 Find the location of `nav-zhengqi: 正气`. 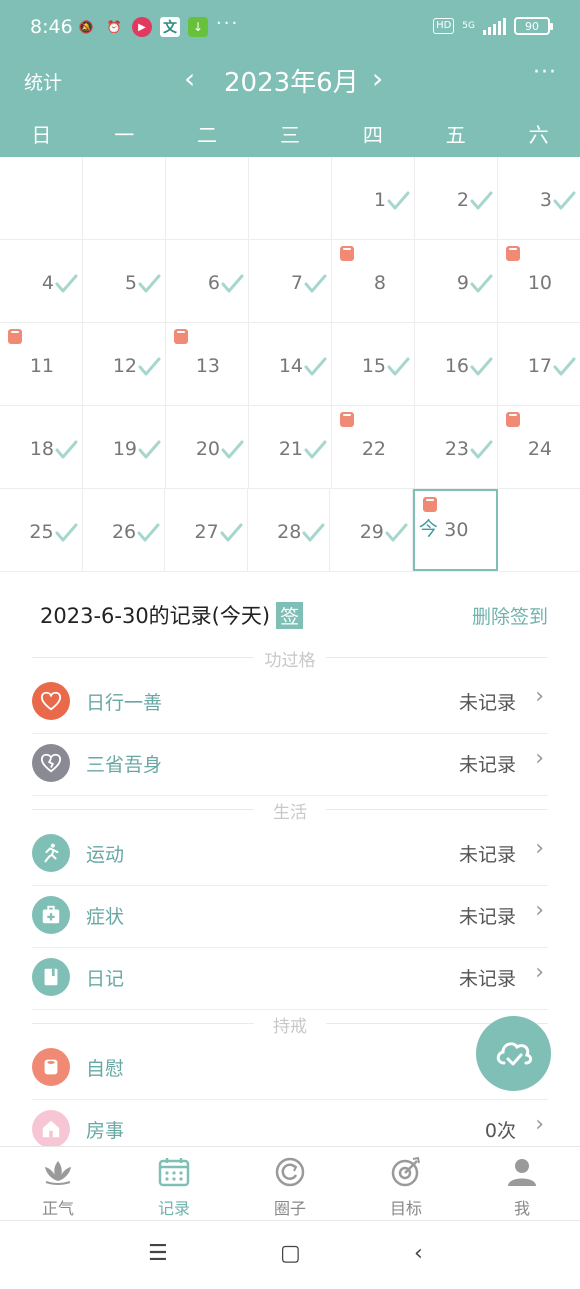

nav-zhengqi: 正气 is located at coordinates (58, 1183).